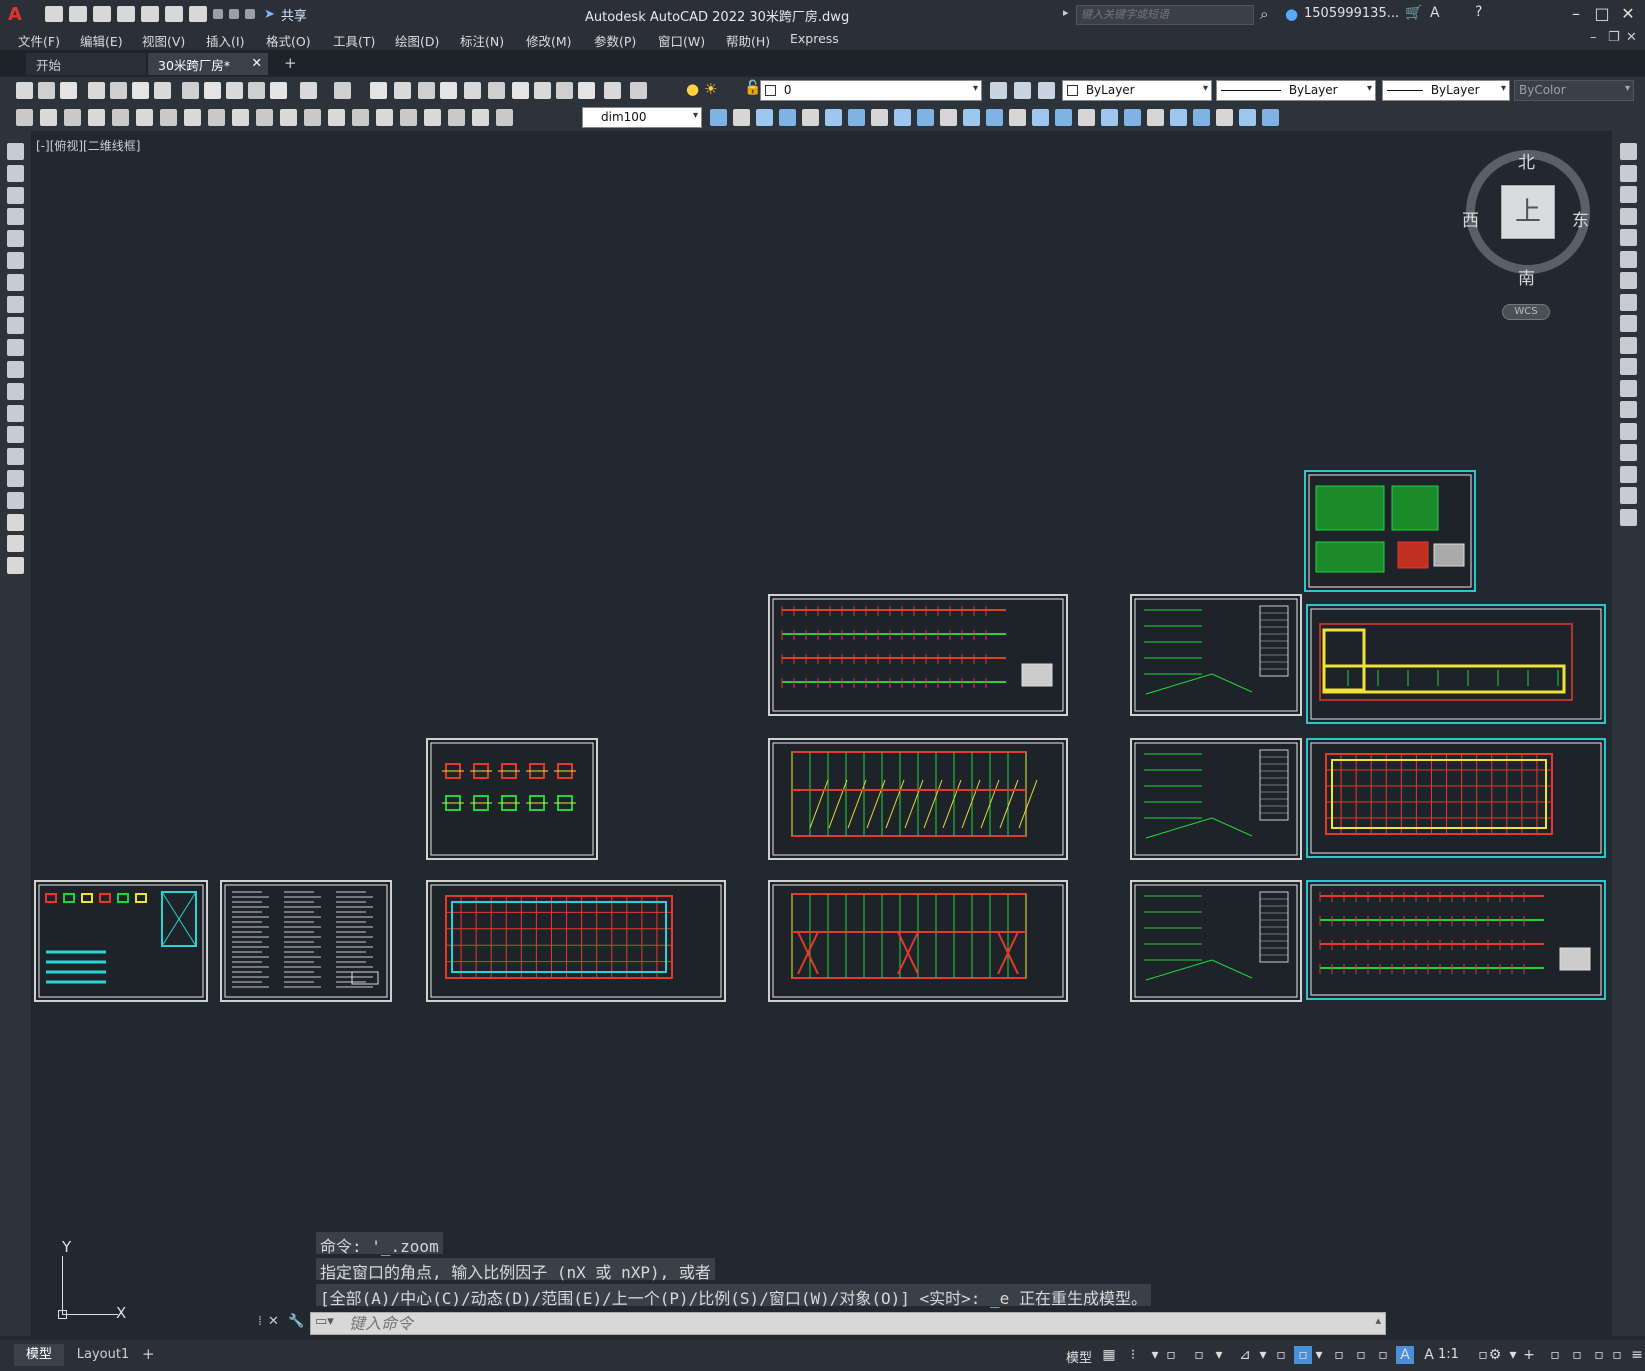 This screenshot has height=1371, width=1645. What do you see at coordinates (1628, 345) in the screenshot?
I see `trim-tool-icon` at bounding box center [1628, 345].